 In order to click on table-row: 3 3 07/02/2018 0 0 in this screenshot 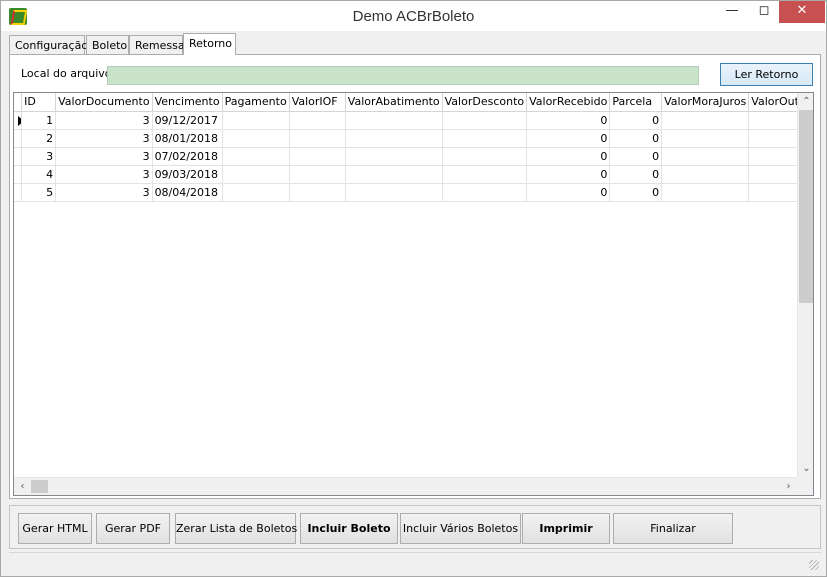, I will do `click(413, 156)`.